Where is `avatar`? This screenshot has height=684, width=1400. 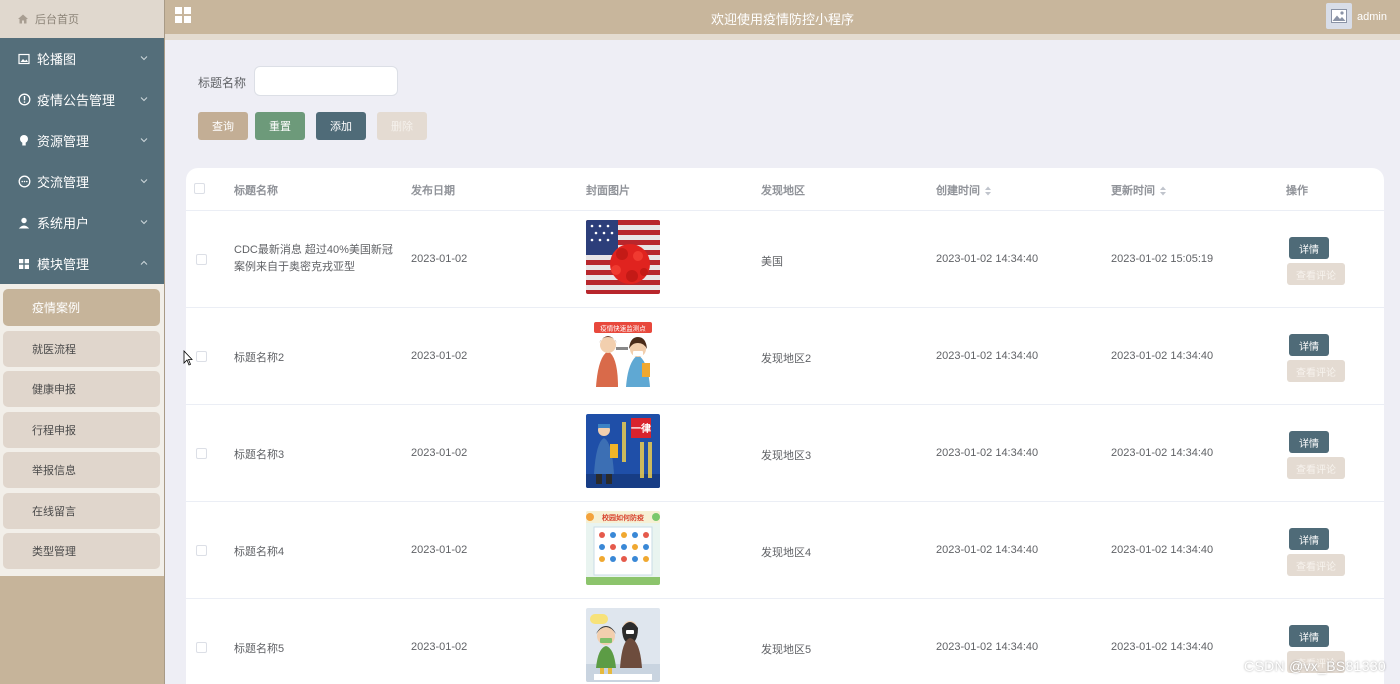
avatar is located at coordinates (1339, 16).